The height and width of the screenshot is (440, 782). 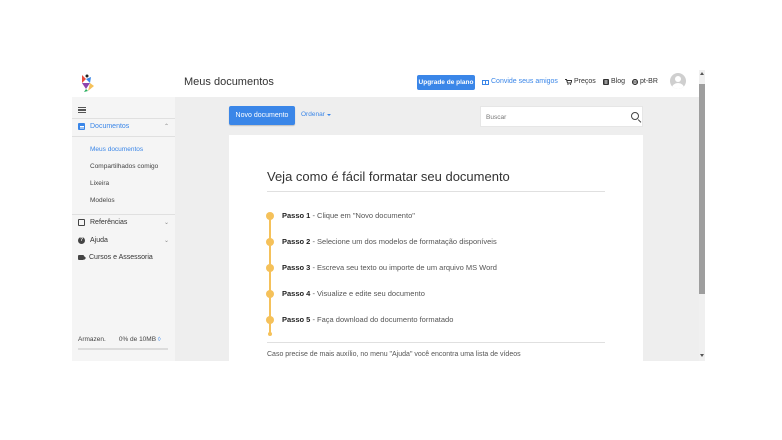 What do you see at coordinates (81, 240) in the screenshot?
I see `help-icon: ?` at bounding box center [81, 240].